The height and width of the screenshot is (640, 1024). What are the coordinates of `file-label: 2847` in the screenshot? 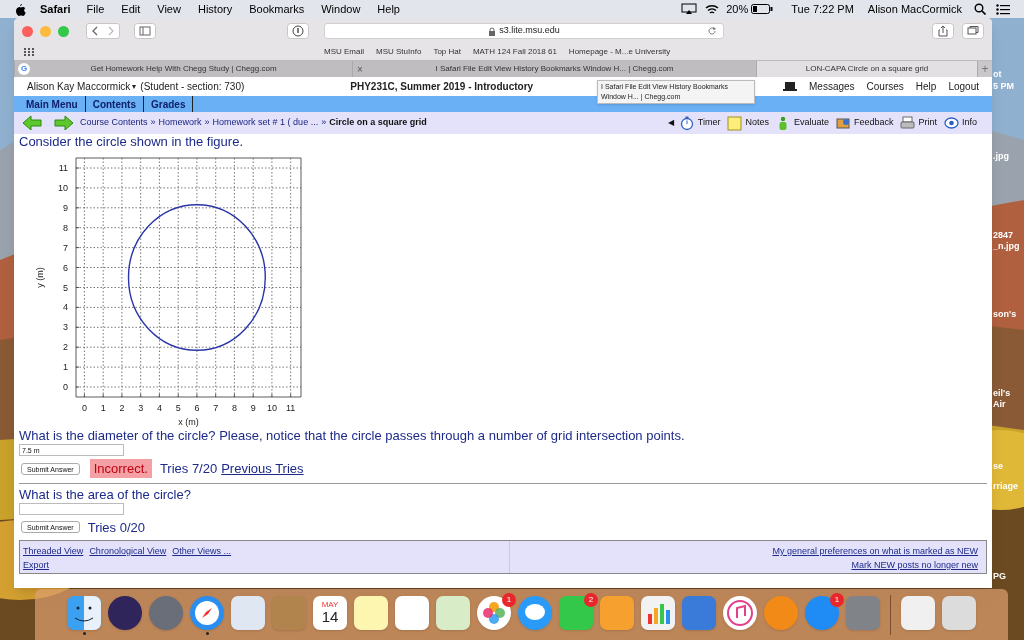 It's located at (1003, 235).